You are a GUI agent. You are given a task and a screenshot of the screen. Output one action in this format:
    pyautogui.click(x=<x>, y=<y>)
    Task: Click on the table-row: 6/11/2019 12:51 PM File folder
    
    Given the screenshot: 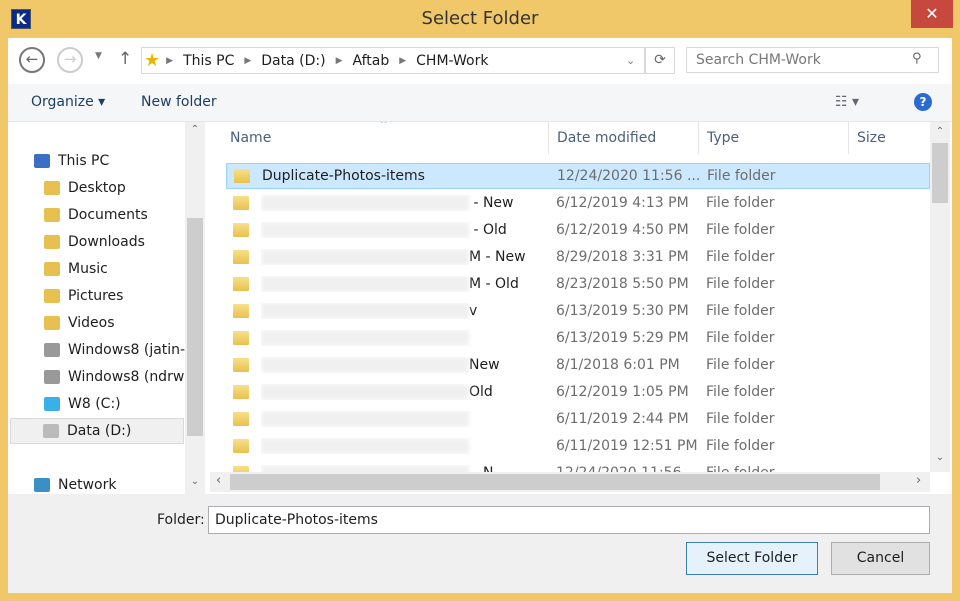 What is the action you would take?
    pyautogui.click(x=578, y=446)
    